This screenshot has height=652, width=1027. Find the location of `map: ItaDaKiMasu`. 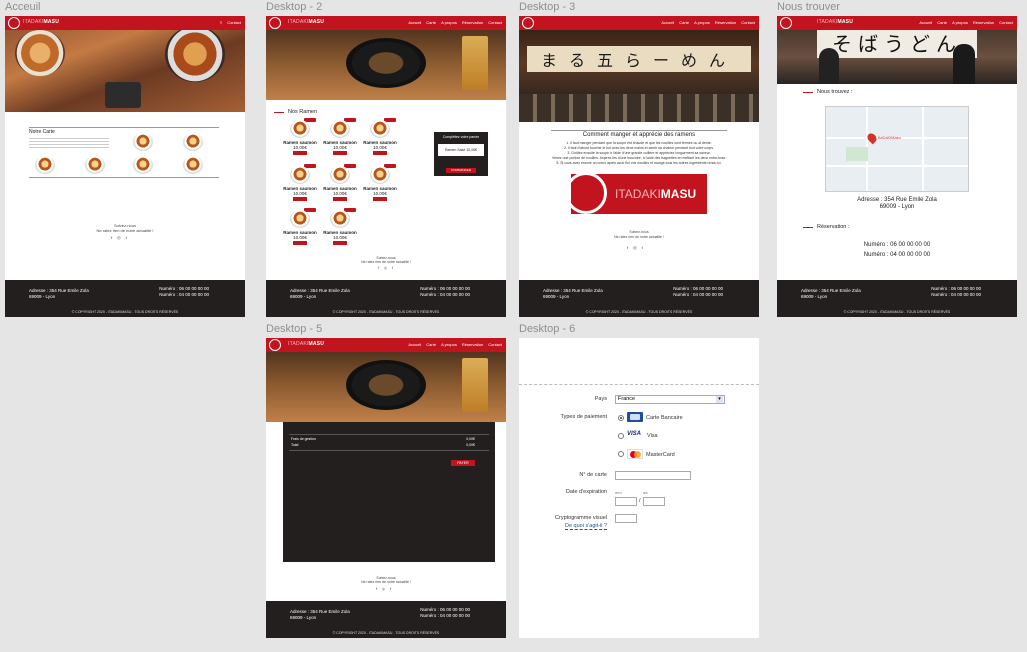

map: ItaDaKiMasu is located at coordinates (897, 149).